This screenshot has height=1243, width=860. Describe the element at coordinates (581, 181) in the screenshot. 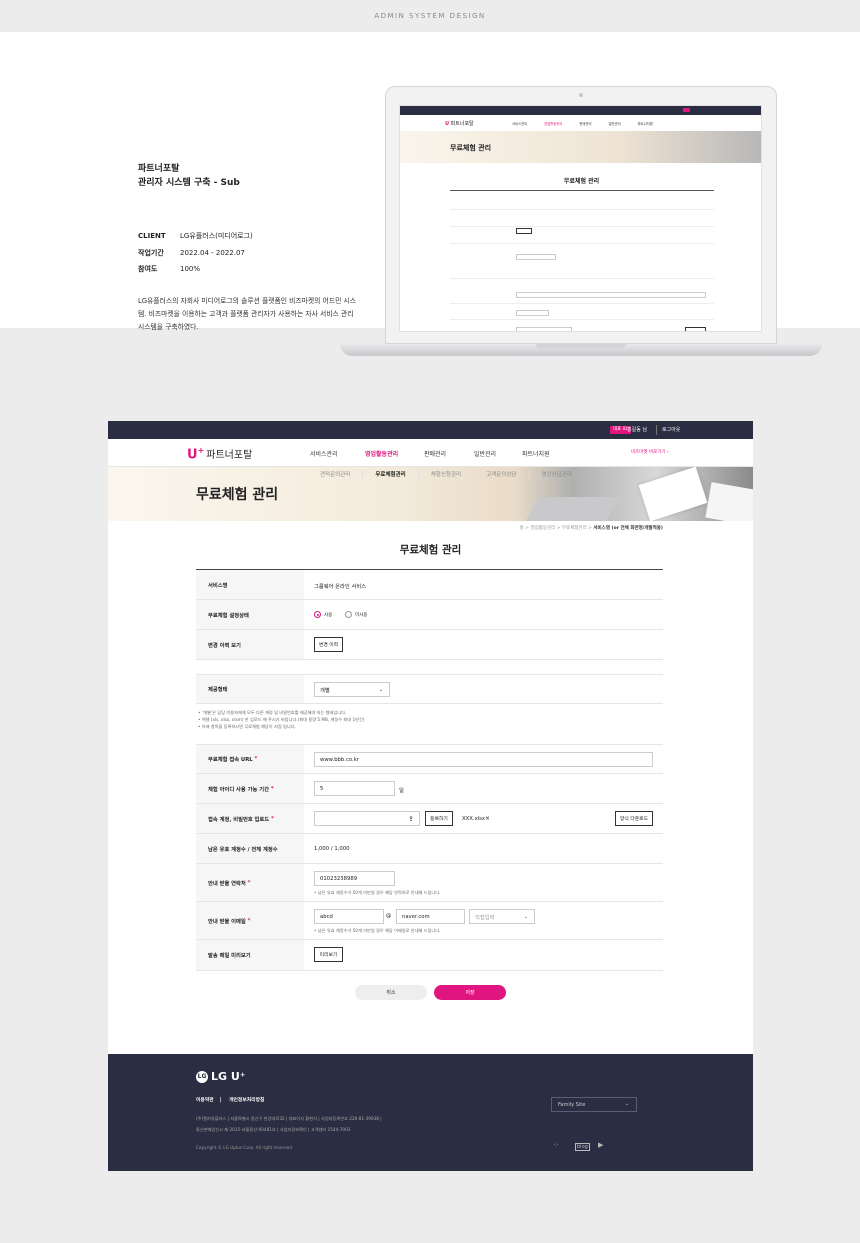

I see `mini-page-title: 무료체험 관리` at that location.